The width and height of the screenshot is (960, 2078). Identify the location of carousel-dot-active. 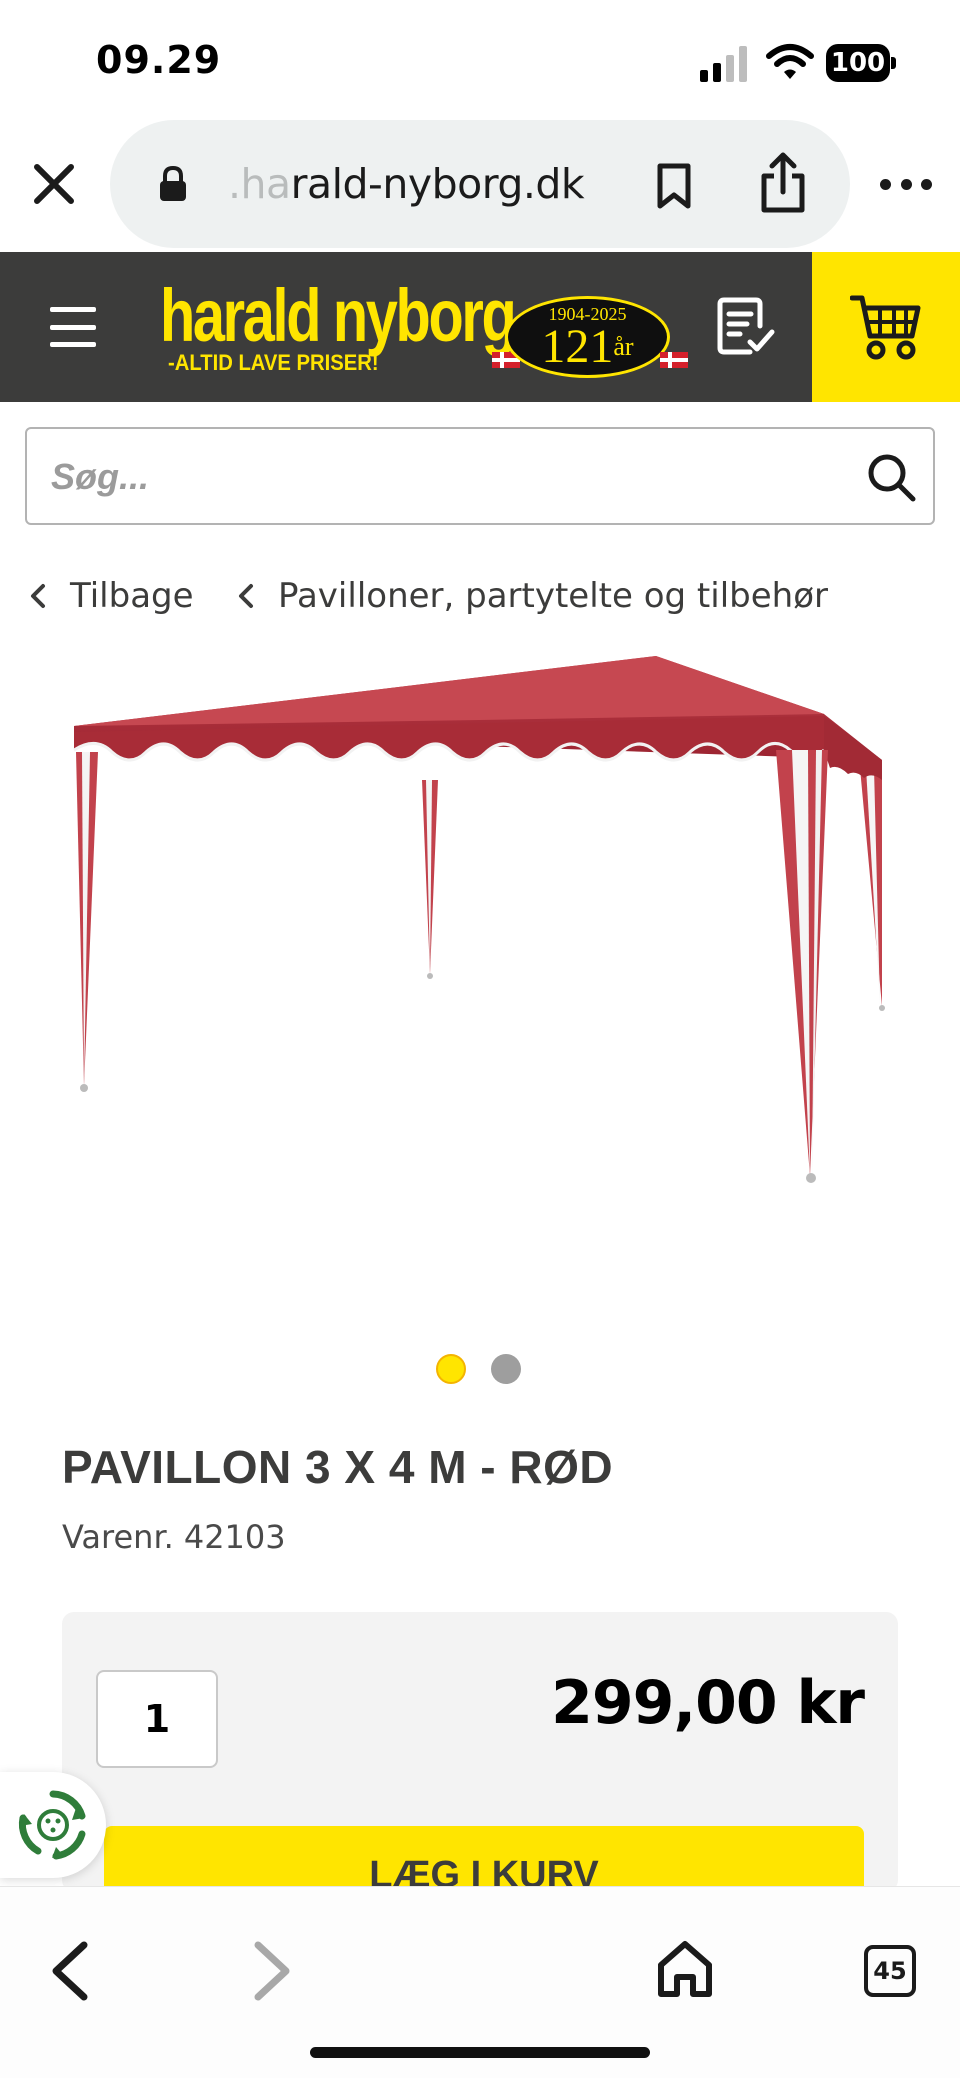
(451, 1369).